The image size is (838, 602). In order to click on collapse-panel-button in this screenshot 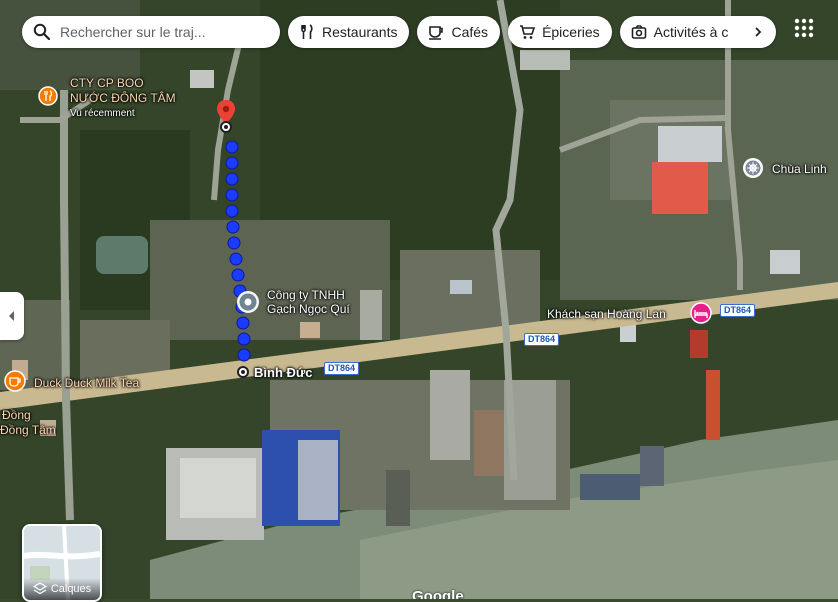, I will do `click(12, 316)`.